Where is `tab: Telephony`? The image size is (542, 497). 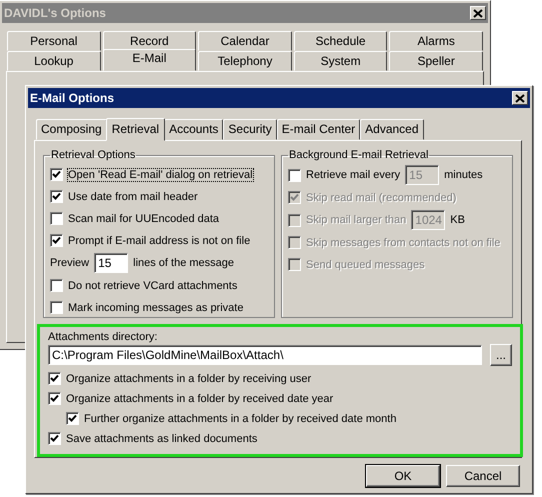
tab: Telephony is located at coordinates (245, 61).